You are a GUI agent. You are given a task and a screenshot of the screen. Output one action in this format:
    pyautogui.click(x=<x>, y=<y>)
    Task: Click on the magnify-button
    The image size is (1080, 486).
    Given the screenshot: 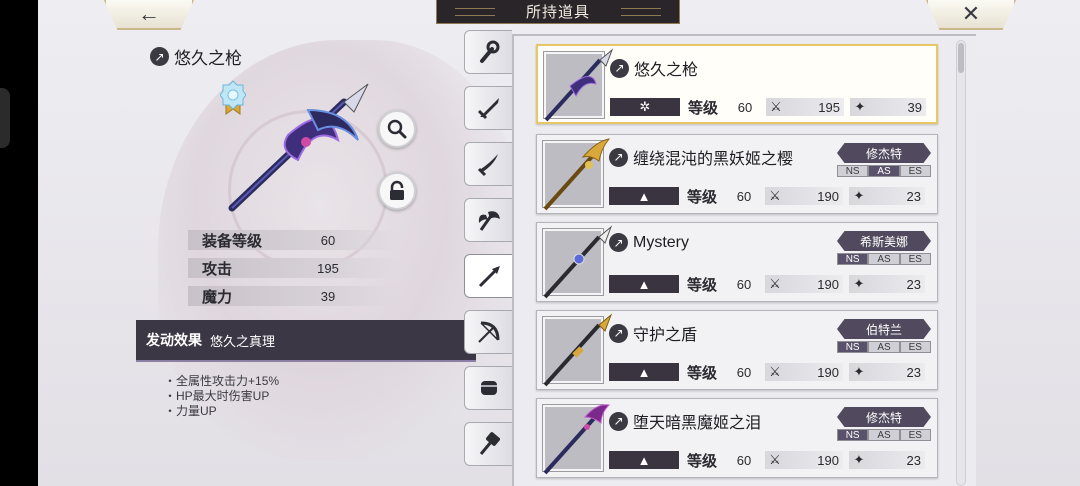 What is the action you would take?
    pyautogui.click(x=397, y=129)
    